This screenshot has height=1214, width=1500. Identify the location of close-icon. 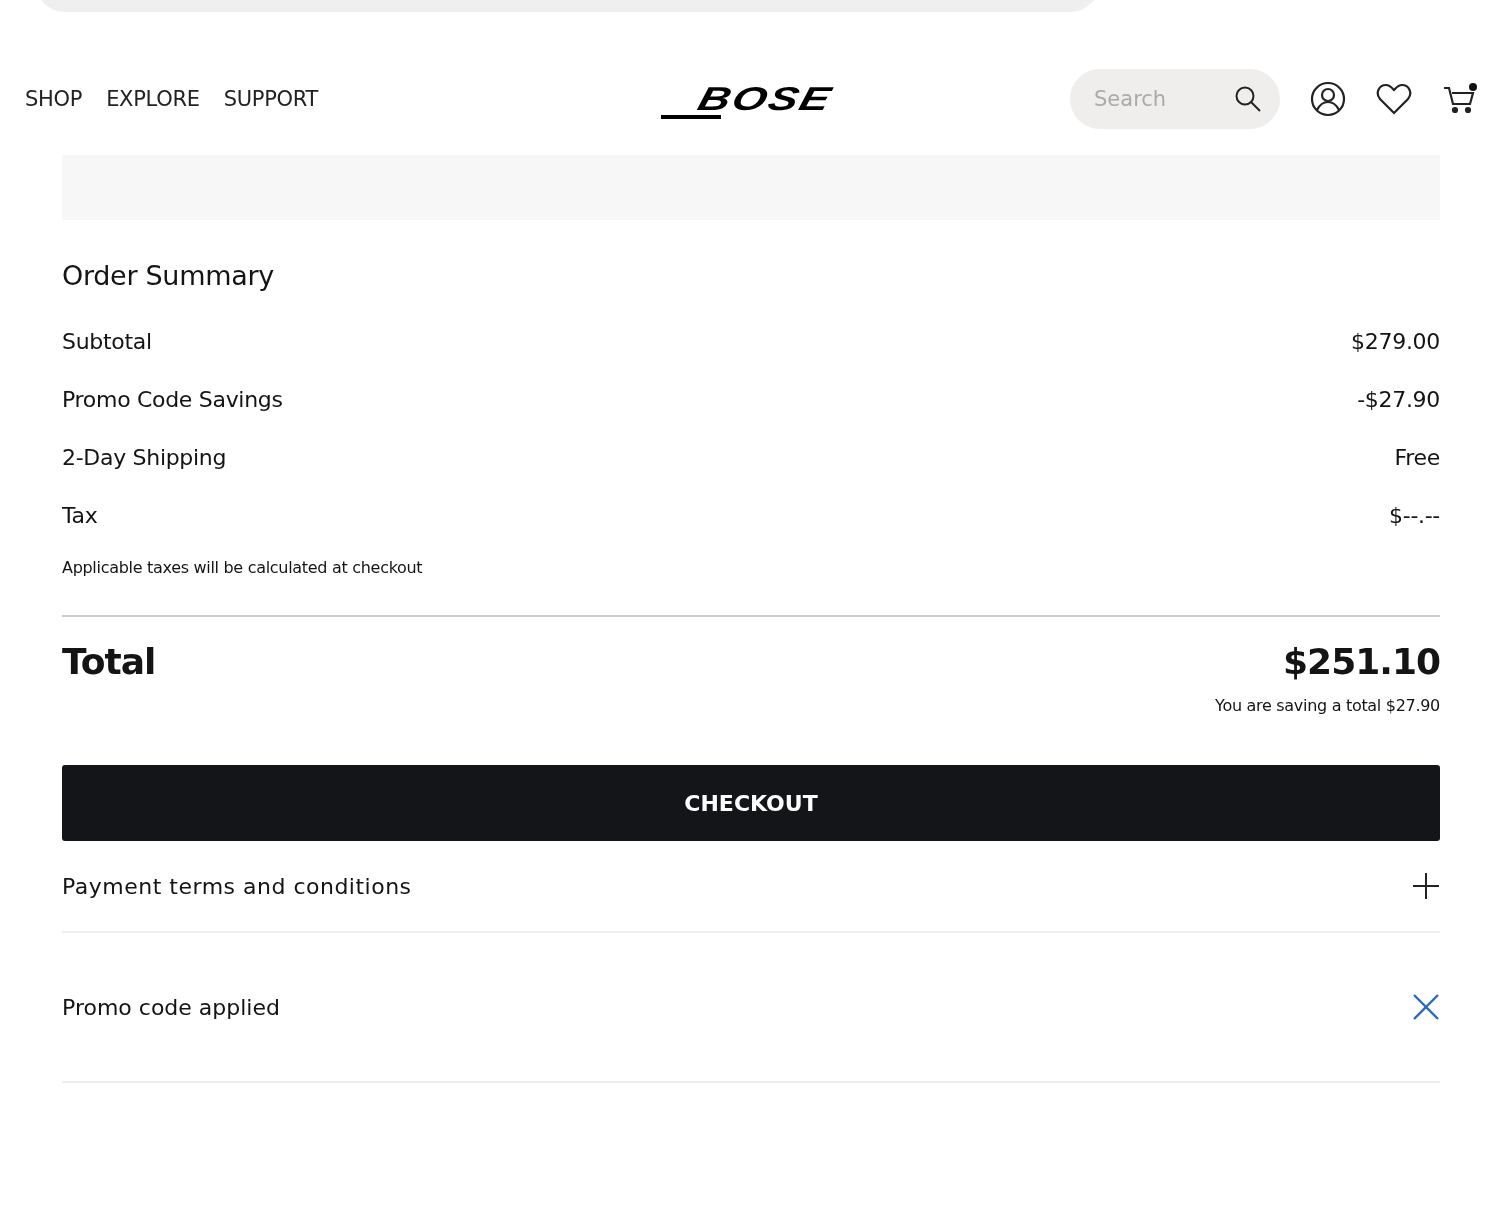
(1426, 1007).